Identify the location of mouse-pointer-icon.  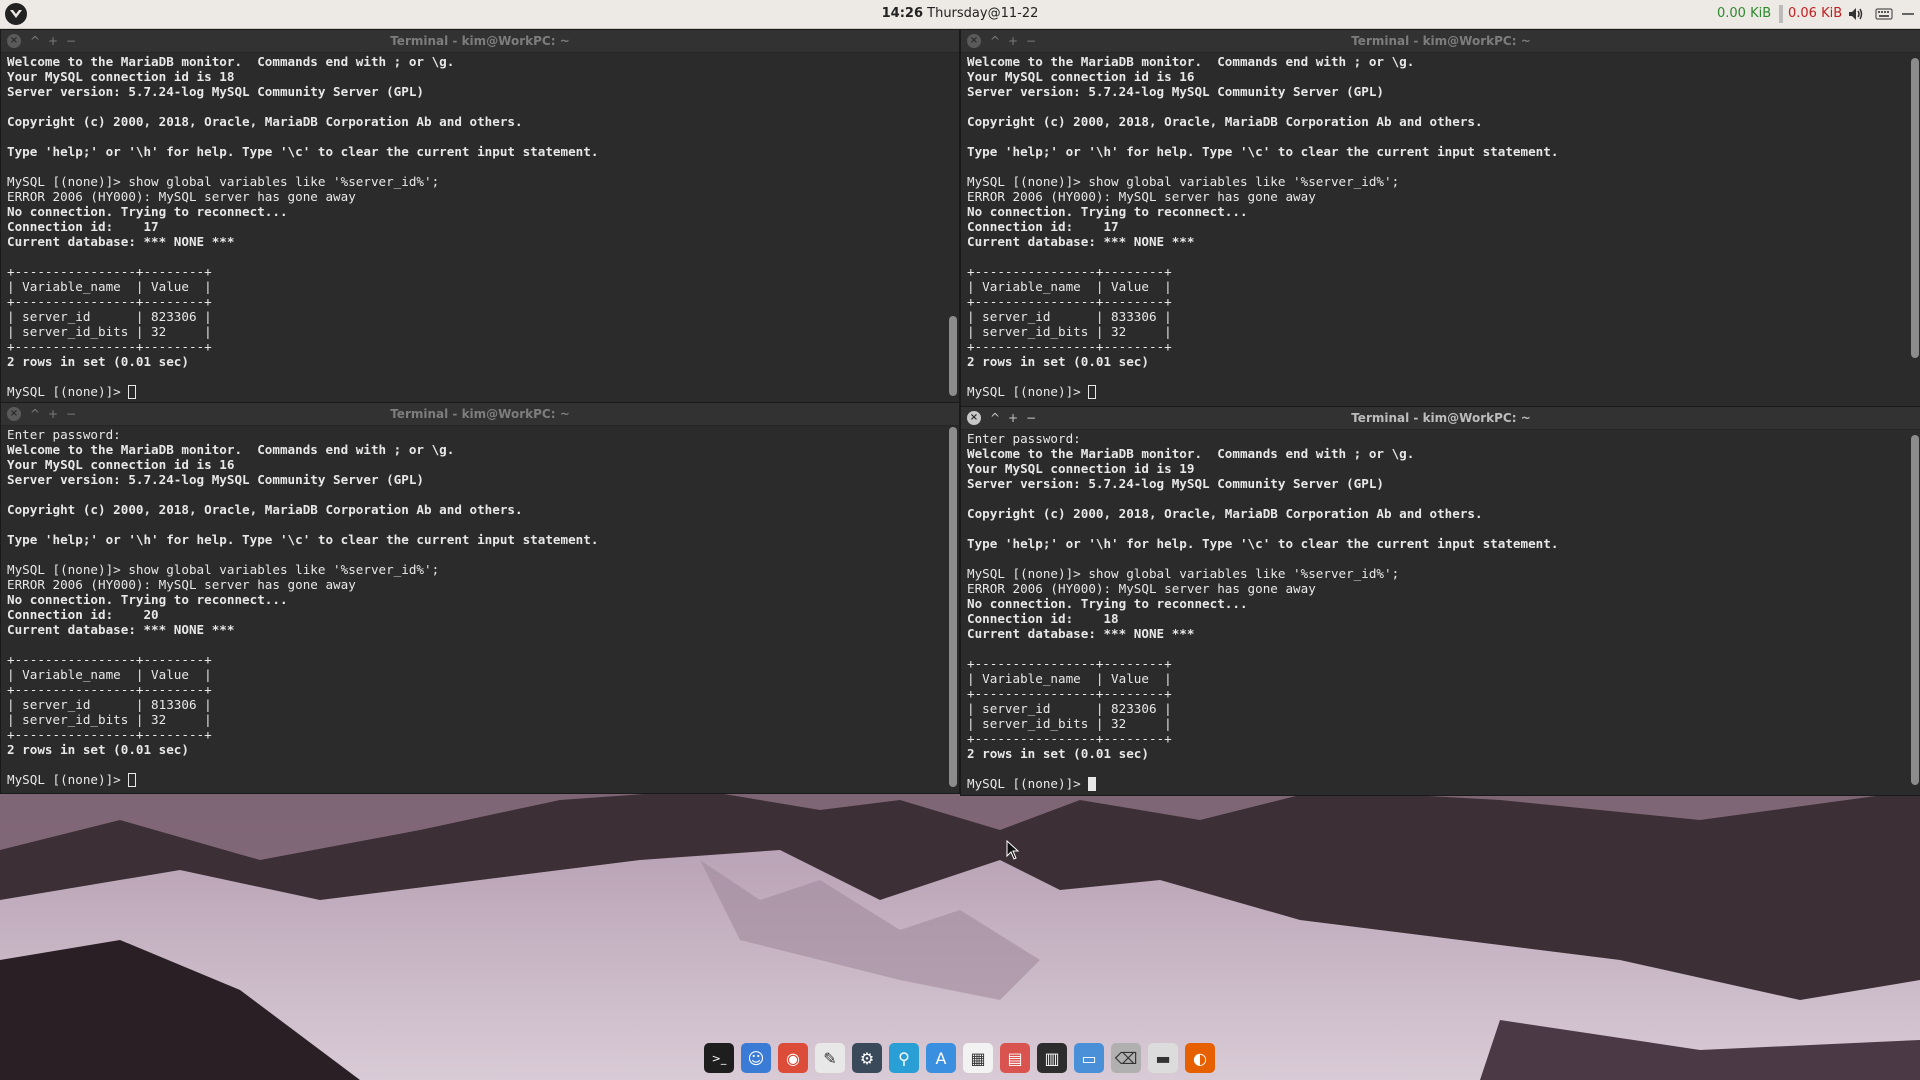
(1013, 850).